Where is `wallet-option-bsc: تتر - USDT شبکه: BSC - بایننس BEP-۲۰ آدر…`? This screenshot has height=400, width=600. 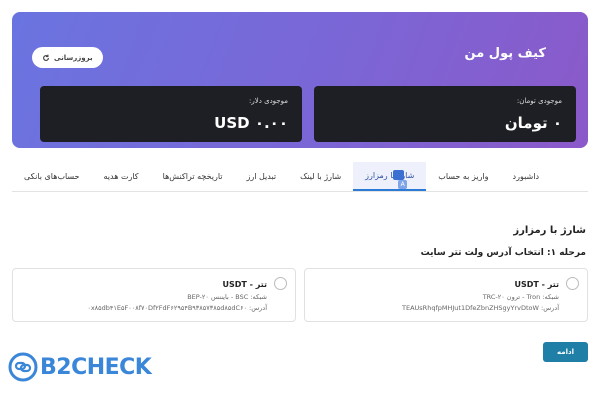
wallet-option-bsc: تتر - USDT شبکه: BSC - بایننس BEP-۲۰ آدر… is located at coordinates (154, 295).